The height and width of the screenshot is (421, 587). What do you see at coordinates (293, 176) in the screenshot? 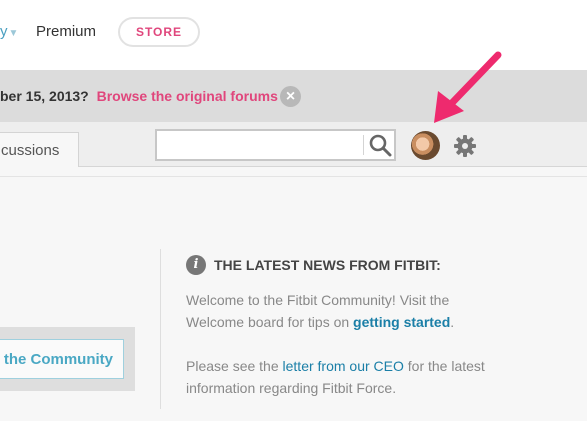
I see `content-separator` at bounding box center [293, 176].